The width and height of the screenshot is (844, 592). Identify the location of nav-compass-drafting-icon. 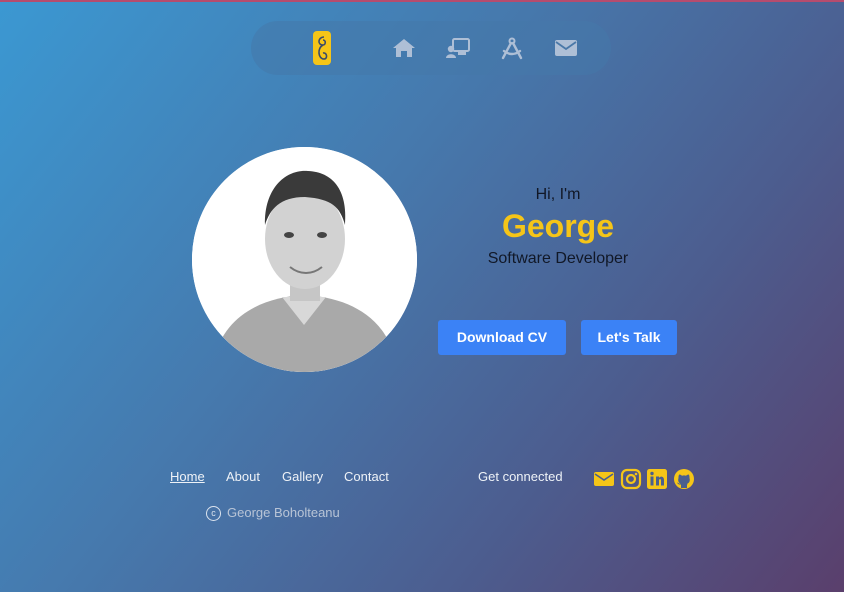
(512, 48).